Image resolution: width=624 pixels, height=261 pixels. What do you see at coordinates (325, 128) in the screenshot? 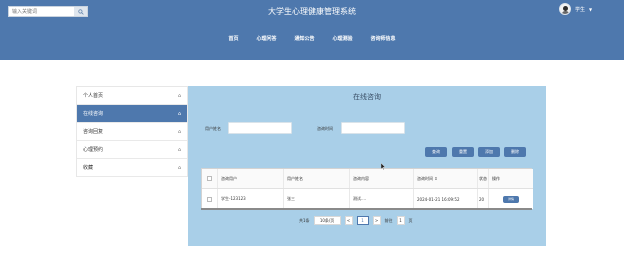
I see `consult-time-label: 咨询时间` at bounding box center [325, 128].